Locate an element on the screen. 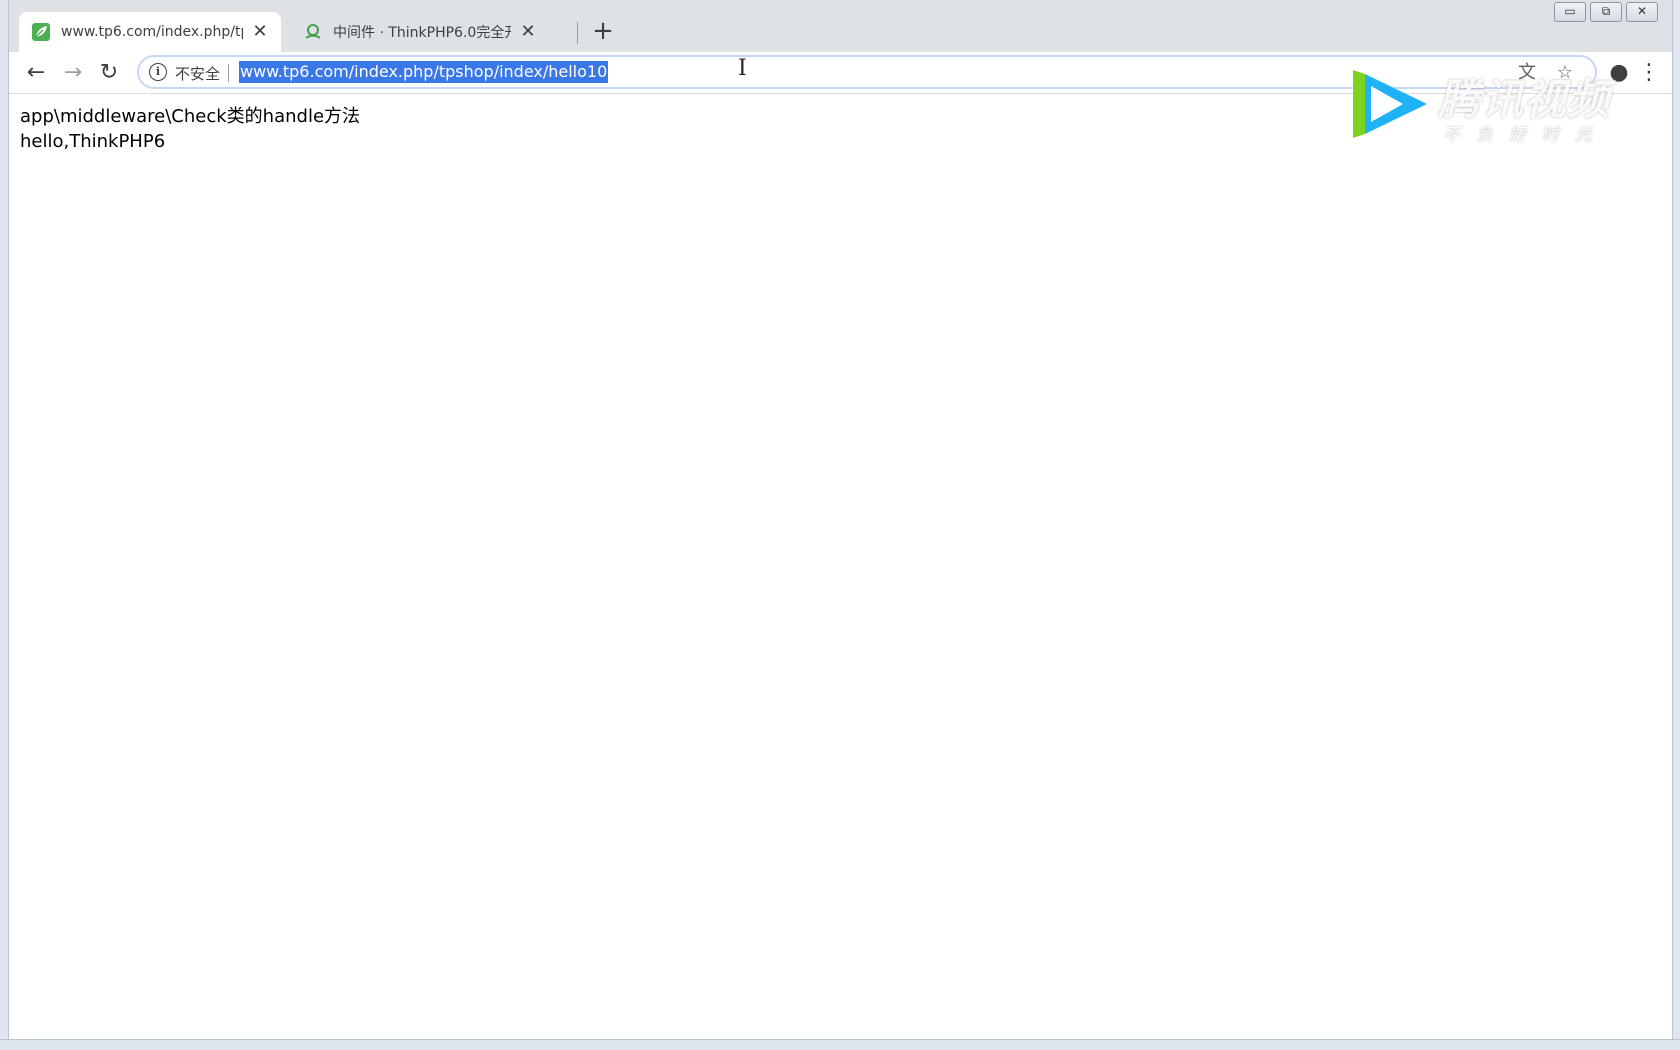 The width and height of the screenshot is (1680, 1050). close-window-button: ✕ is located at coordinates (1642, 12).